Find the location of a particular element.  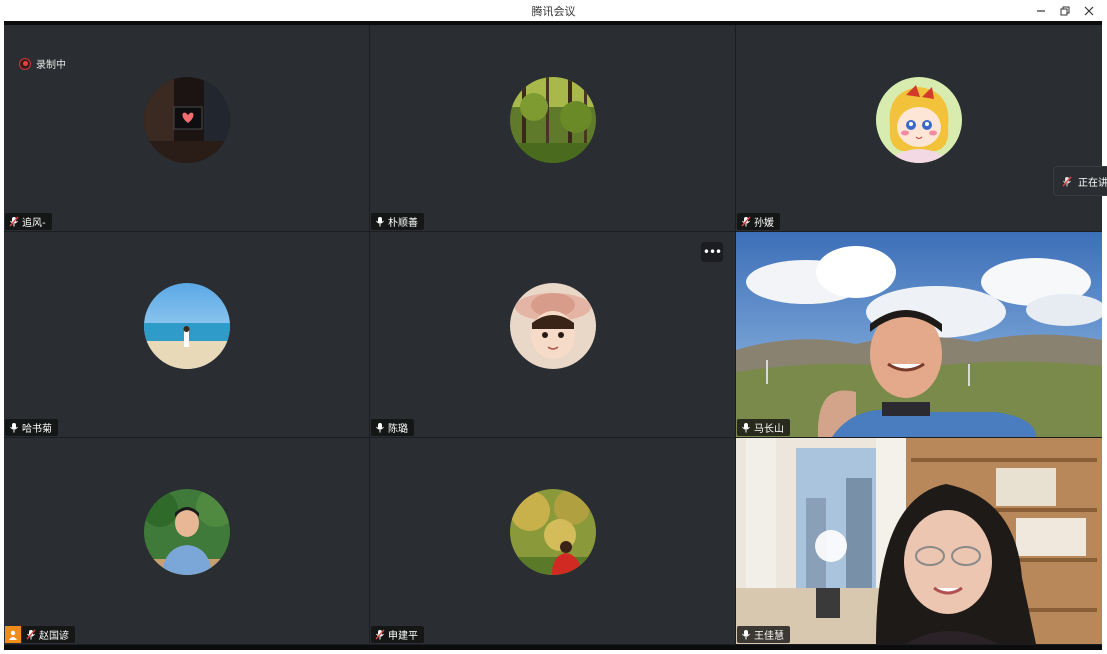

video-area-bottom-border is located at coordinates (553, 647).